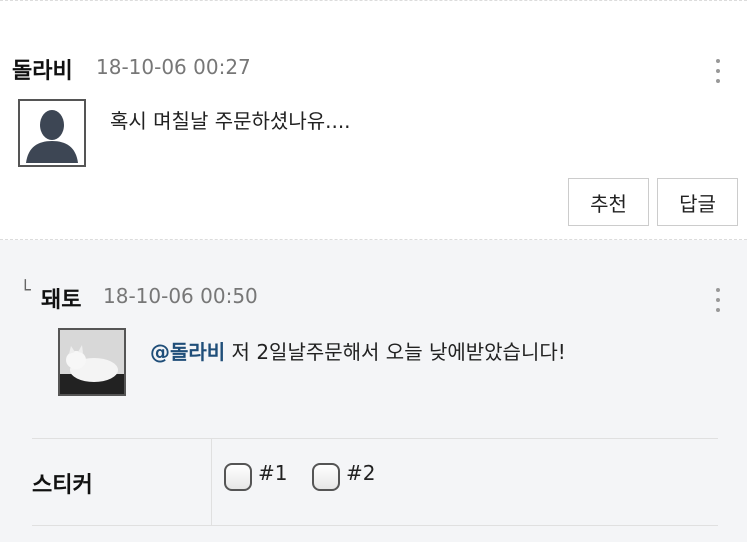 This screenshot has height=542, width=747. What do you see at coordinates (256, 476) in the screenshot?
I see `sticker-option-1: #1` at bounding box center [256, 476].